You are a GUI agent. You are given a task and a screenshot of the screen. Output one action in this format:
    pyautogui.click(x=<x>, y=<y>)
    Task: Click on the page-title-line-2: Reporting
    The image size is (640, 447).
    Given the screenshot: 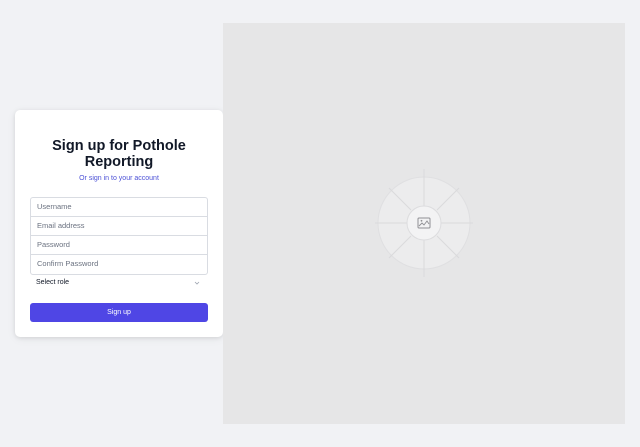 What is the action you would take?
    pyautogui.click(x=119, y=162)
    